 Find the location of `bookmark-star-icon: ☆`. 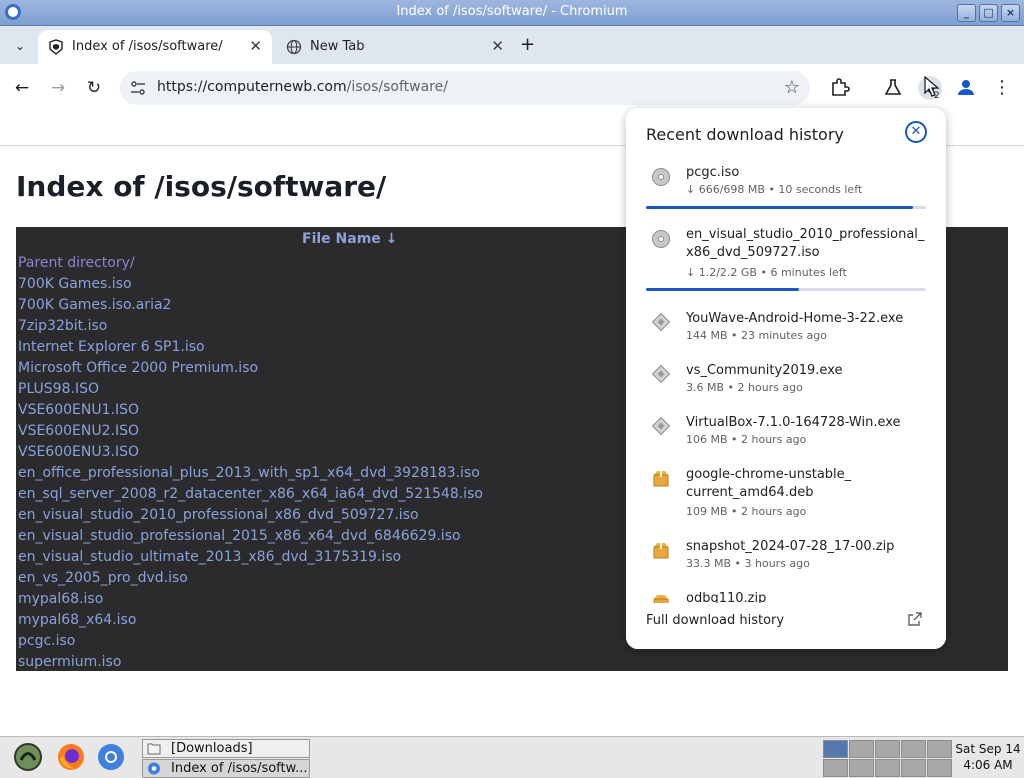

bookmark-star-icon: ☆ is located at coordinates (792, 87).